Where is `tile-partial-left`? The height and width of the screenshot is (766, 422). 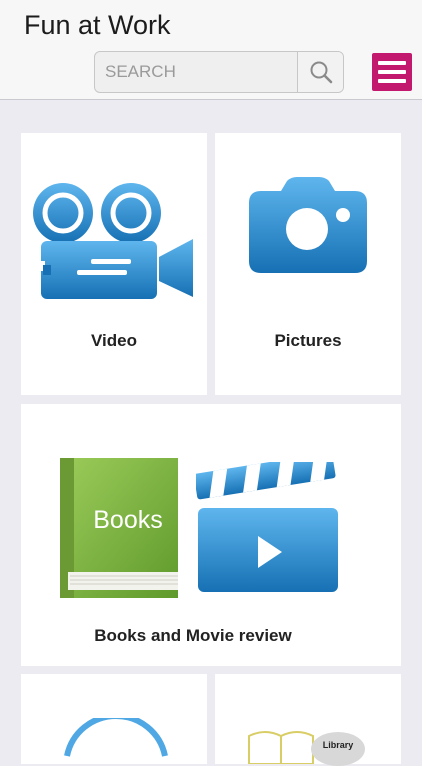
tile-partial-left is located at coordinates (114, 719).